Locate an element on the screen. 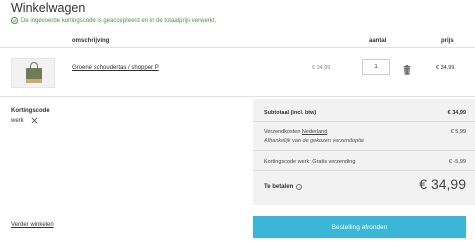  bag-bottom is located at coordinates (34, 81).